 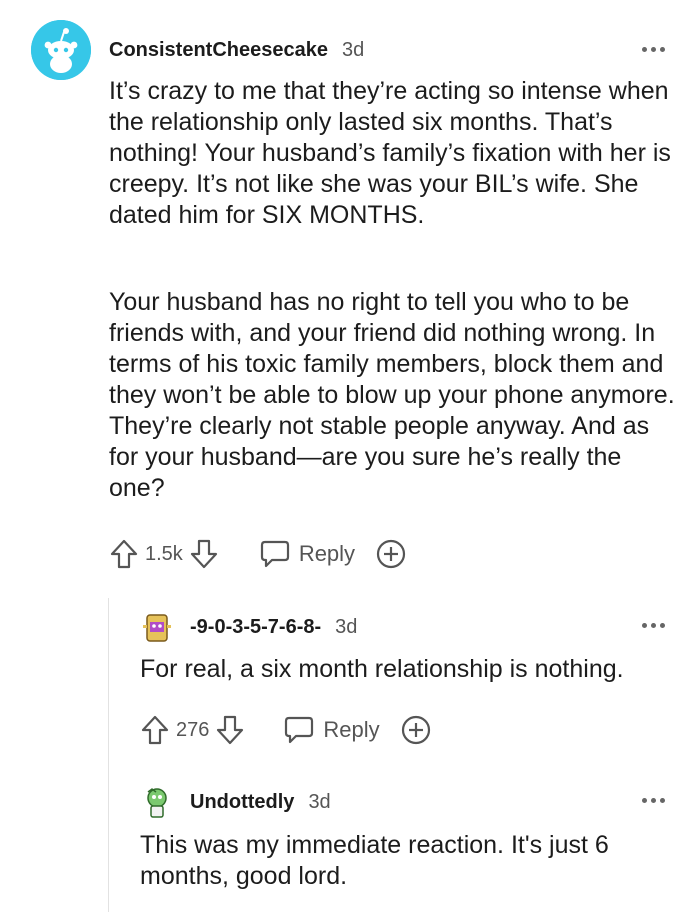 I want to click on comment-actions: 276 Reply, so click(x=286, y=730).